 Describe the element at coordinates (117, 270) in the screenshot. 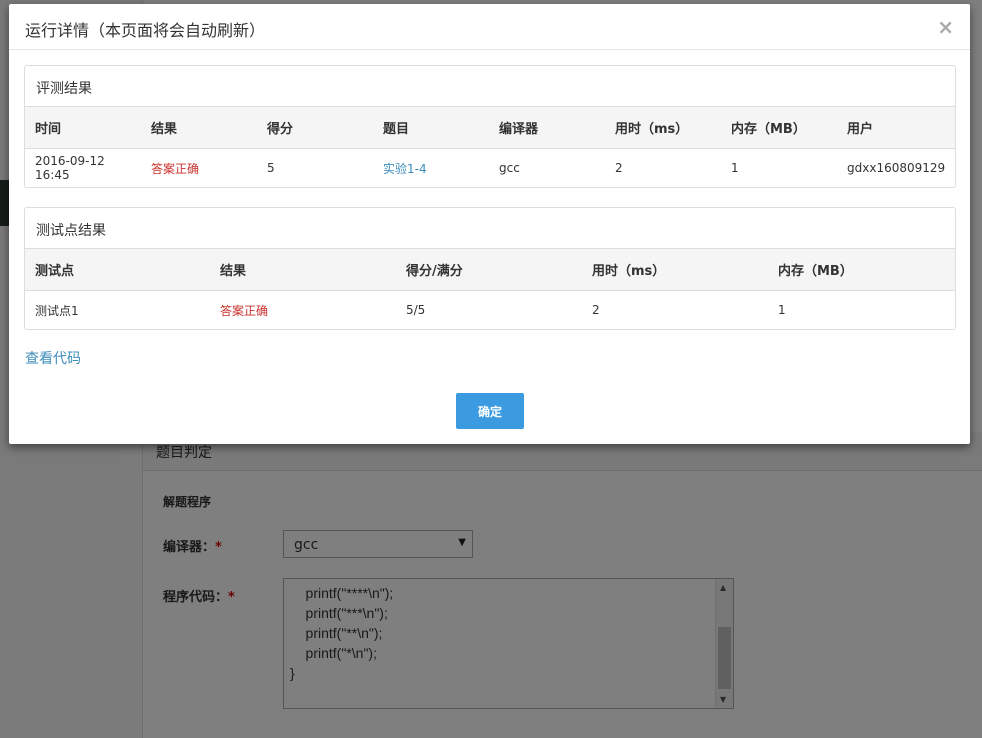

I see `col-header-testpoint: 测试点` at that location.